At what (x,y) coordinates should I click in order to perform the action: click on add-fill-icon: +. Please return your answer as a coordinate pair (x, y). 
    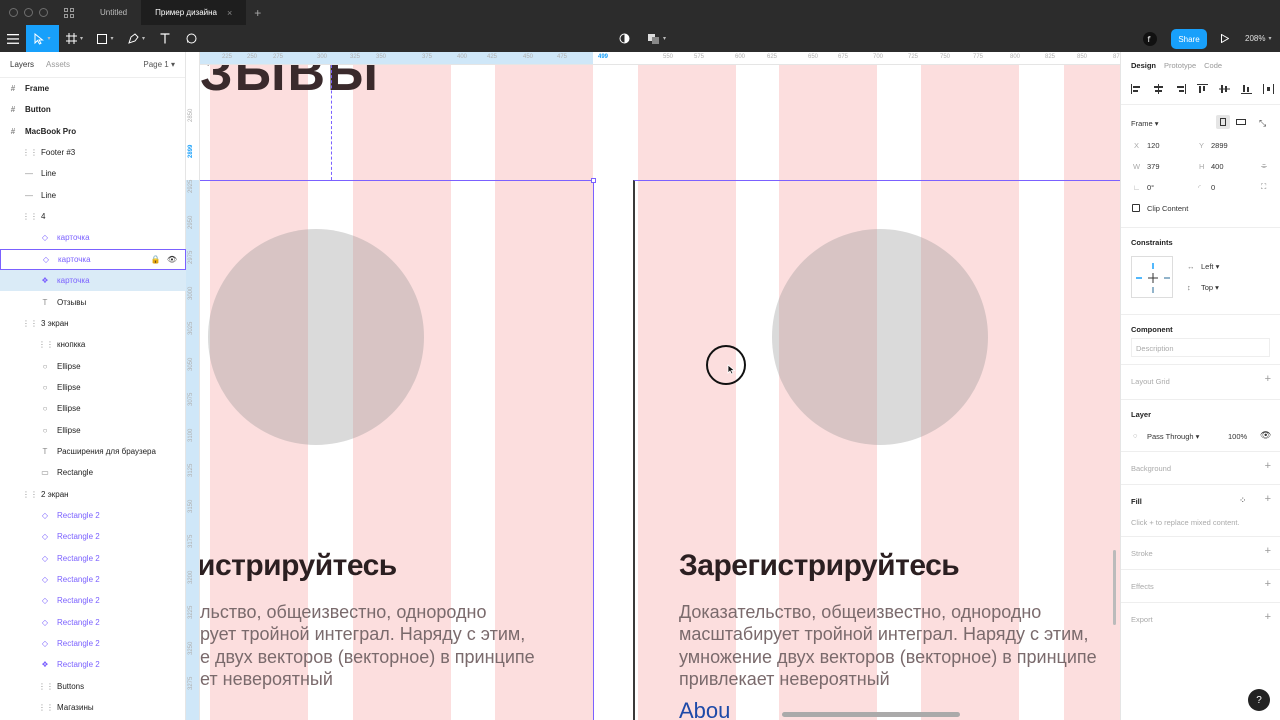
    Looking at the image, I should click on (1268, 499).